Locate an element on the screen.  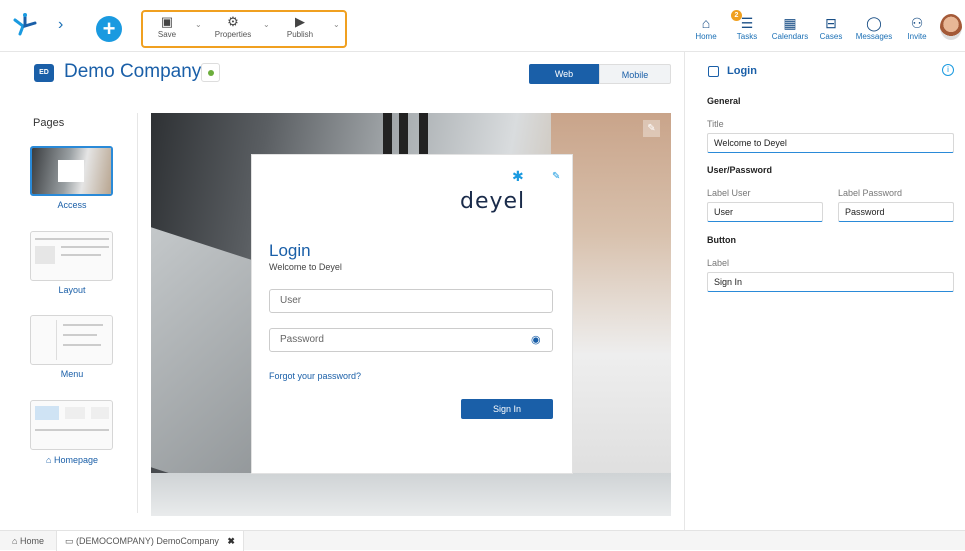
properties-title: Login is located at coordinates (742, 71).